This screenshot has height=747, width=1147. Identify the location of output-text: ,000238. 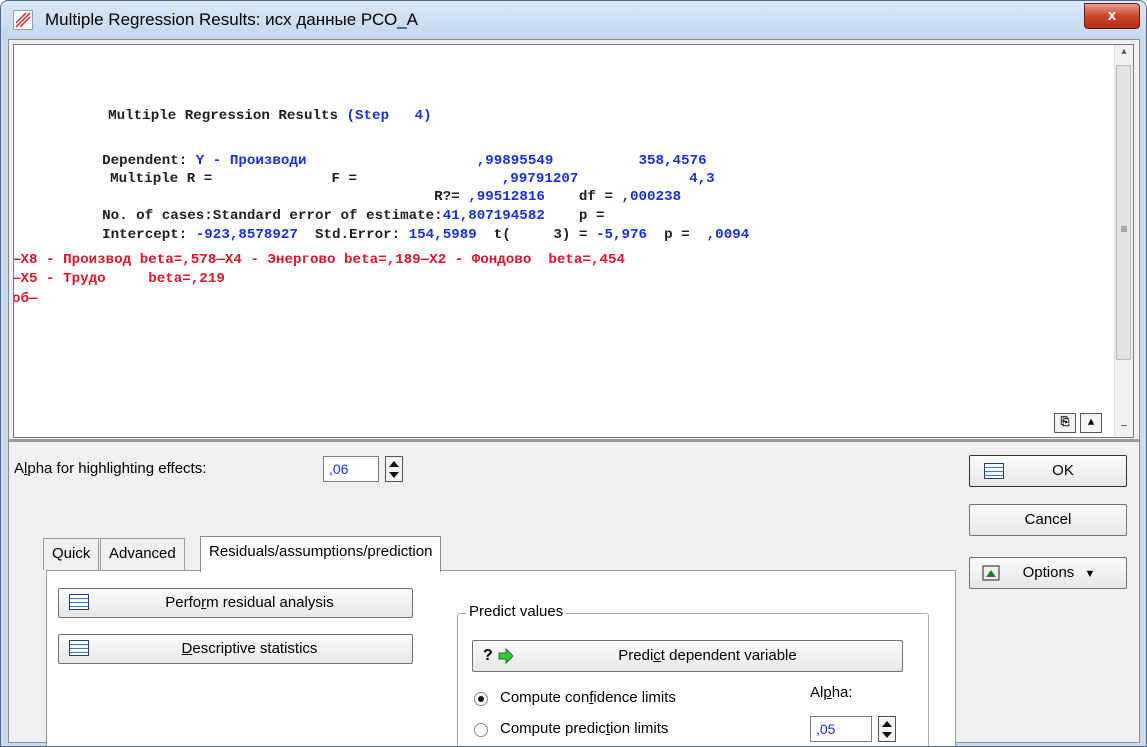
(651, 197).